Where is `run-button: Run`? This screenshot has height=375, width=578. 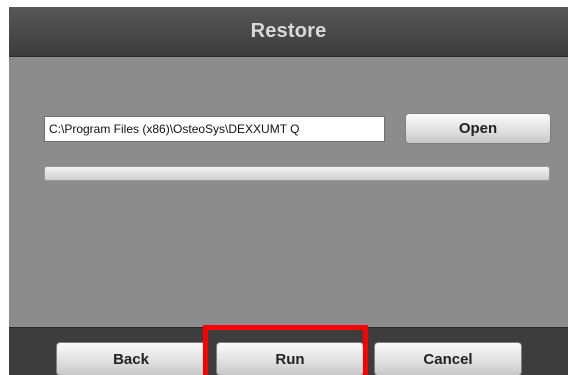 run-button: Run is located at coordinates (290, 358).